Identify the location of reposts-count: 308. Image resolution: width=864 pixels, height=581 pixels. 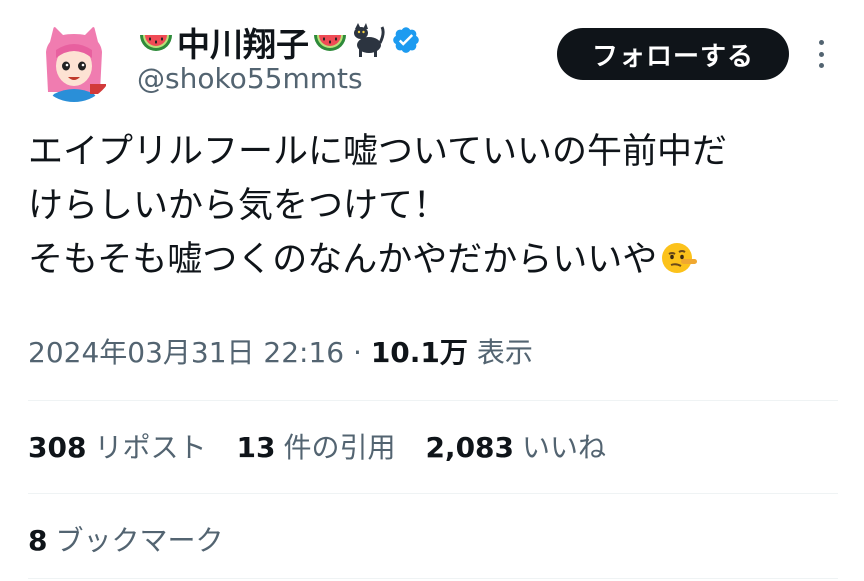
(57, 447).